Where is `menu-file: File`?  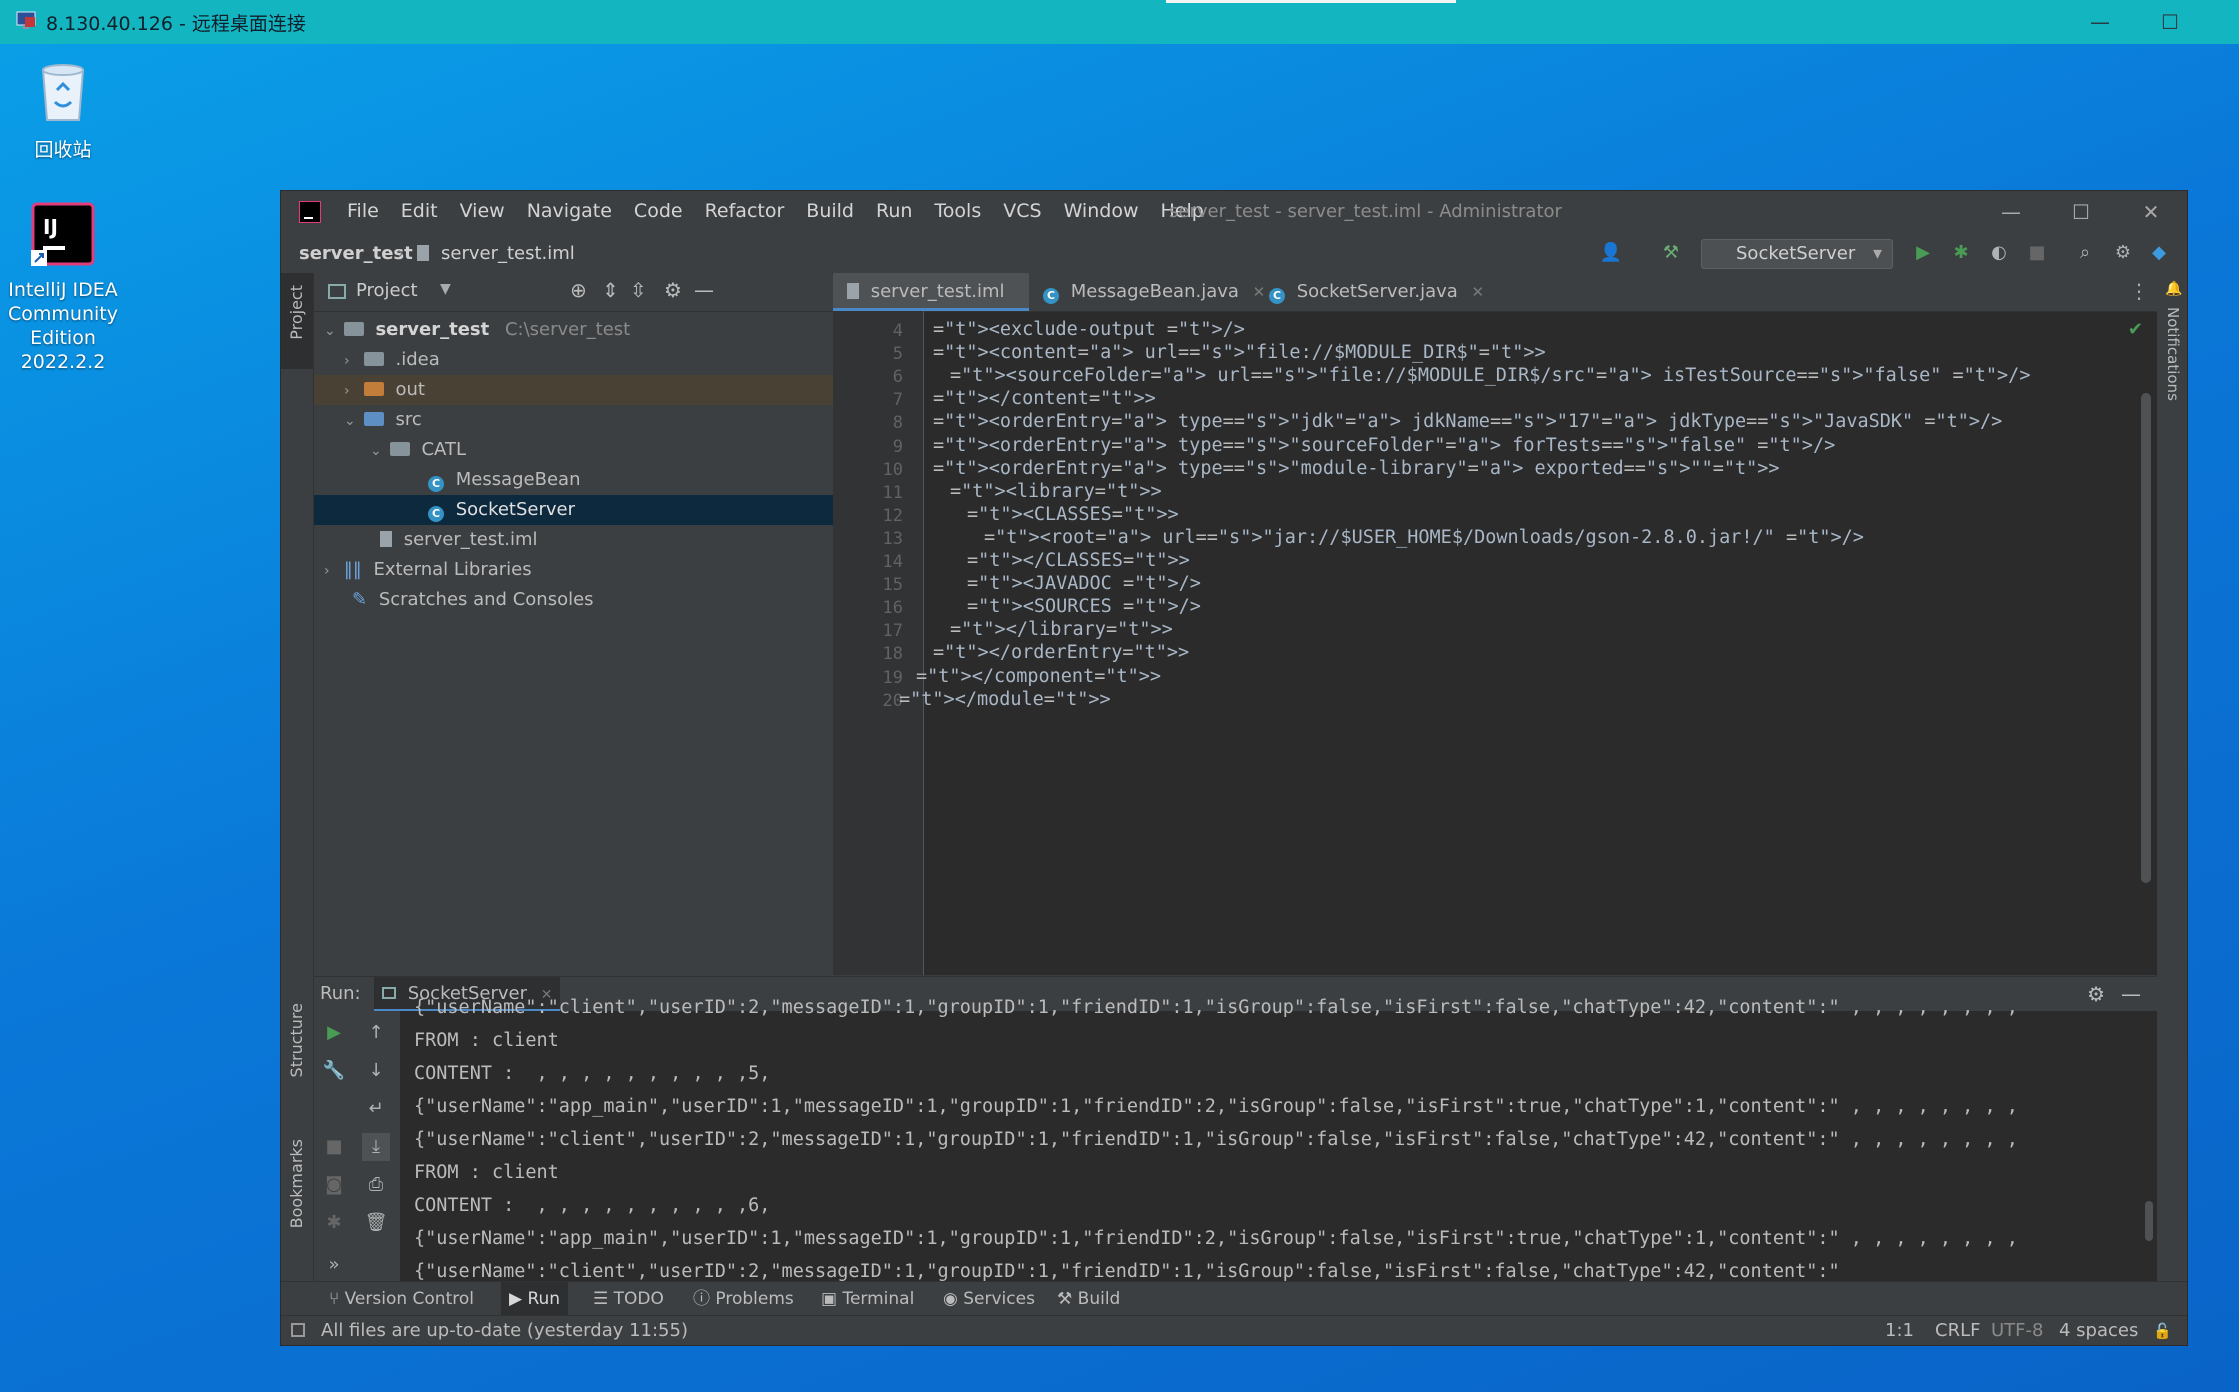
menu-file: File is located at coordinates (363, 211).